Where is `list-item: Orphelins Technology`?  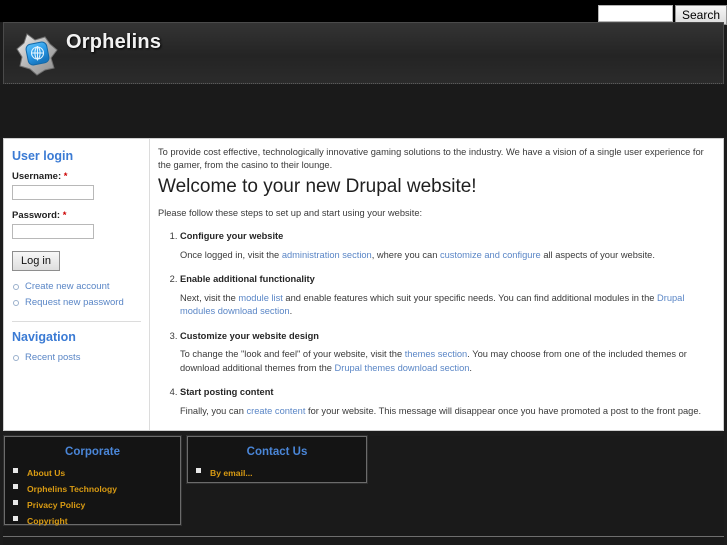
list-item: Orphelins Technology is located at coordinates (92, 488).